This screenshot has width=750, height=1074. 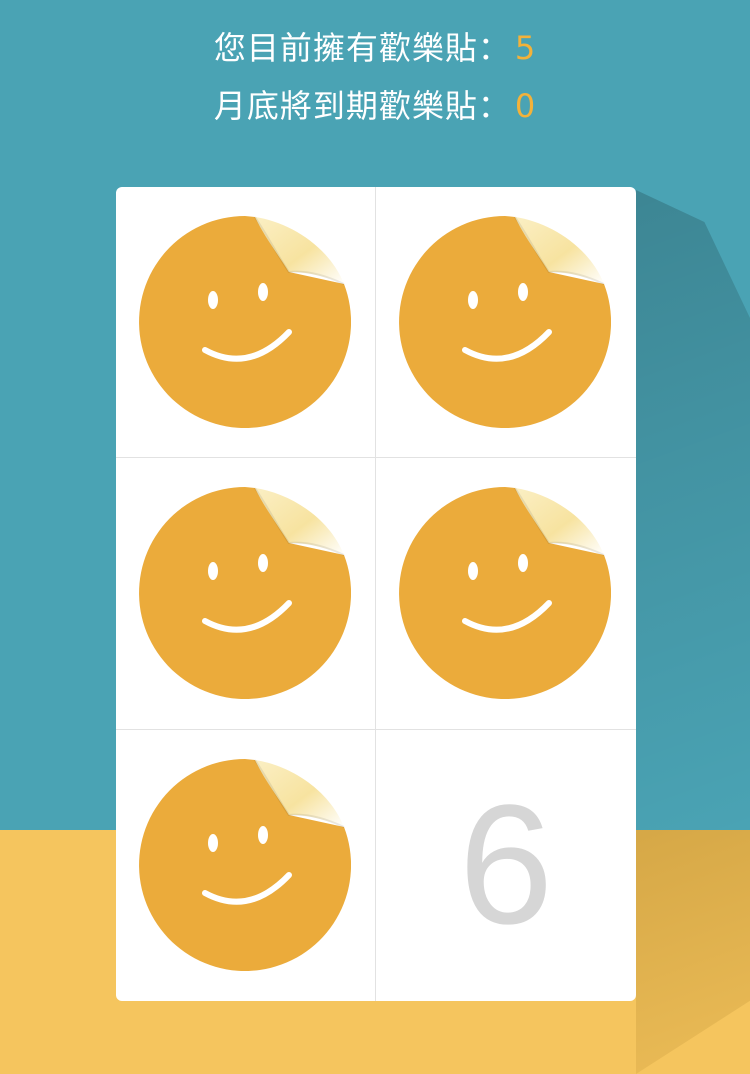 What do you see at coordinates (362, 106) in the screenshot?
I see `expiring-stickers-label: 月底將到期歡樂貼：` at bounding box center [362, 106].